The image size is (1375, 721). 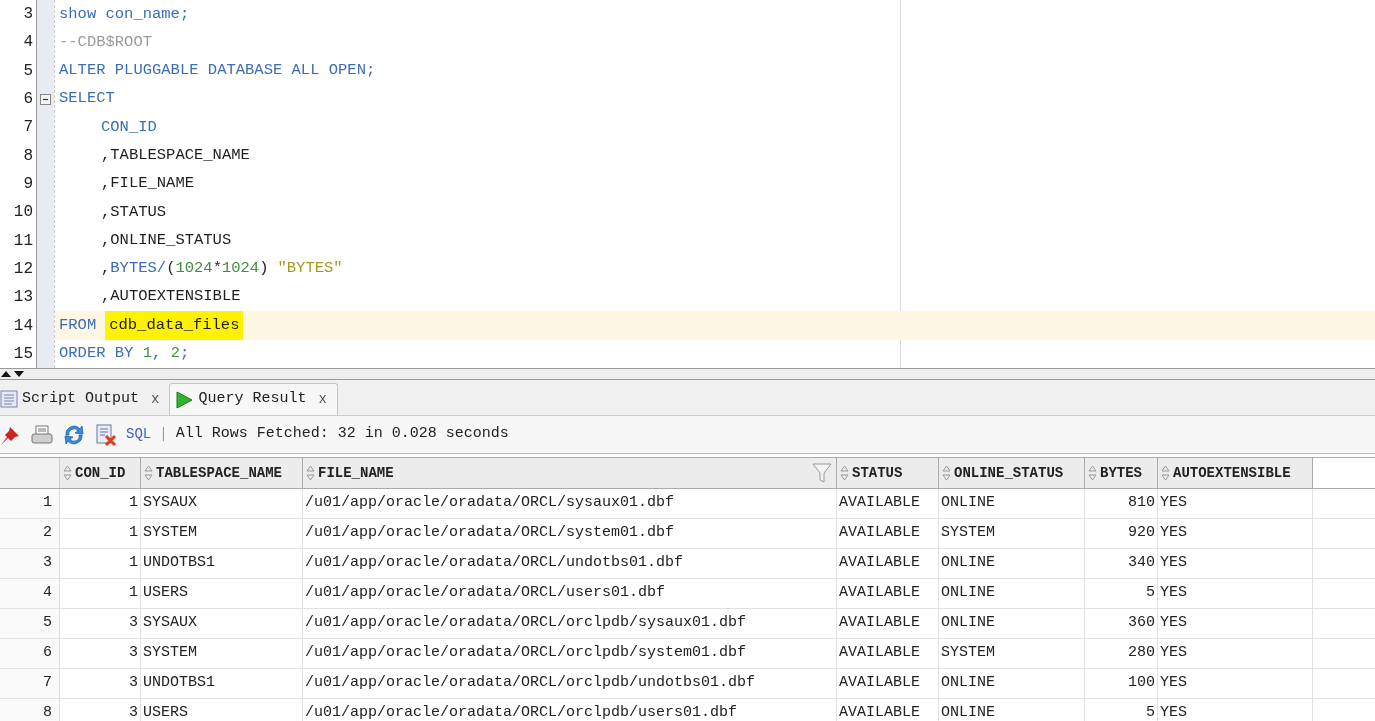 What do you see at coordinates (13, 374) in the screenshot?
I see `splitter-arrows-icon` at bounding box center [13, 374].